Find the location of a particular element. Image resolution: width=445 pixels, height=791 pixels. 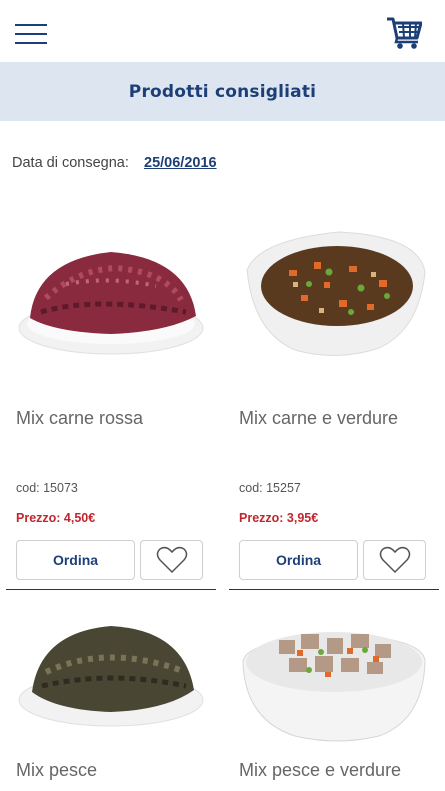

product-card: Mix pesce e verdure is located at coordinates (334, 695).